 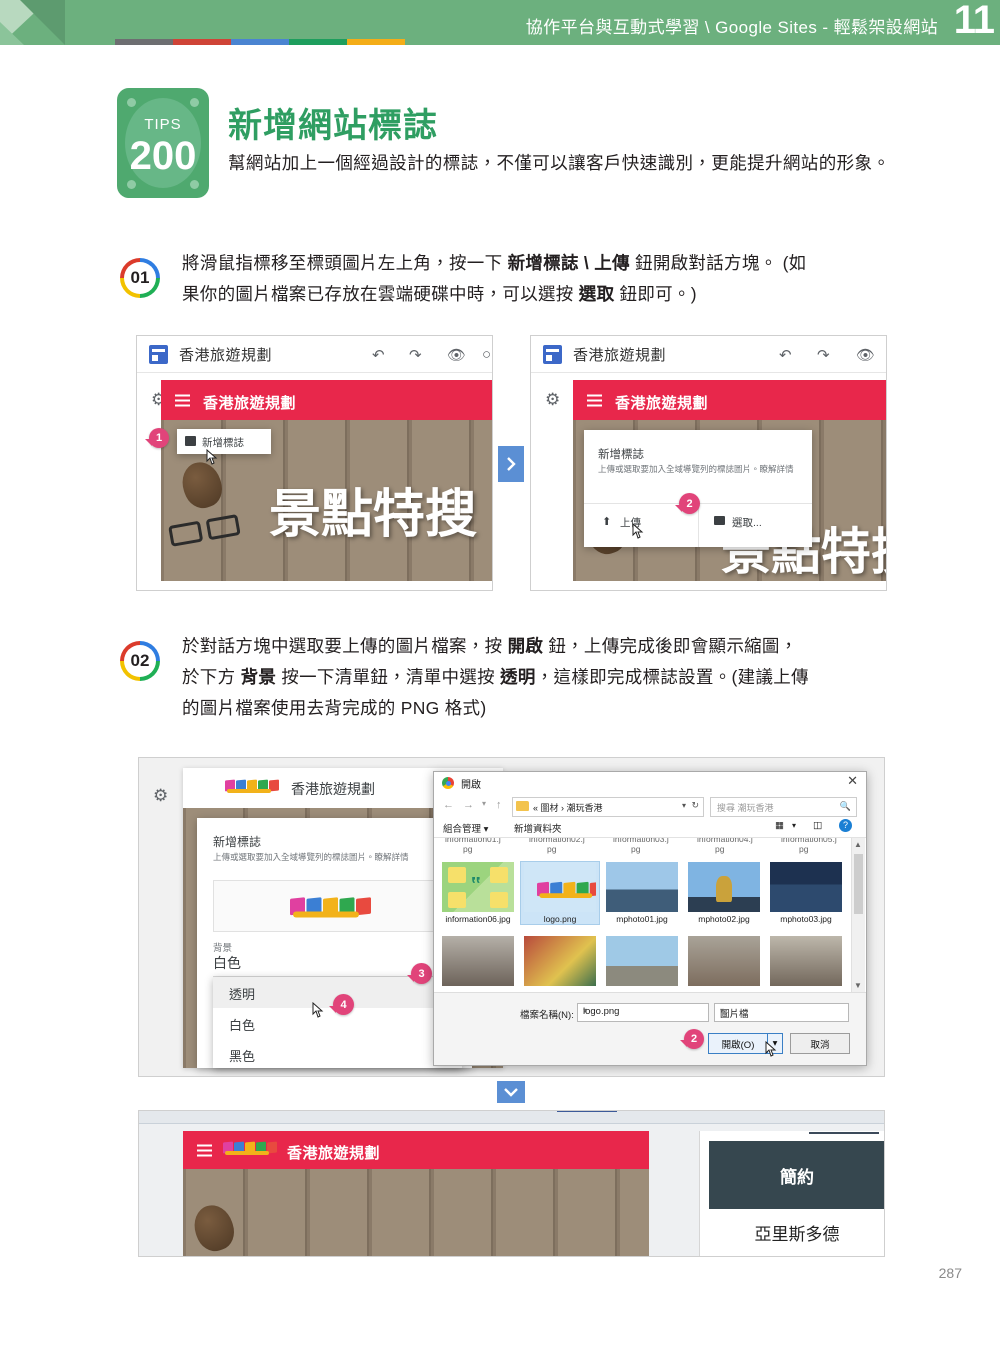 I want to click on open-button: 開啟(O), so click(x=738, y=1043).